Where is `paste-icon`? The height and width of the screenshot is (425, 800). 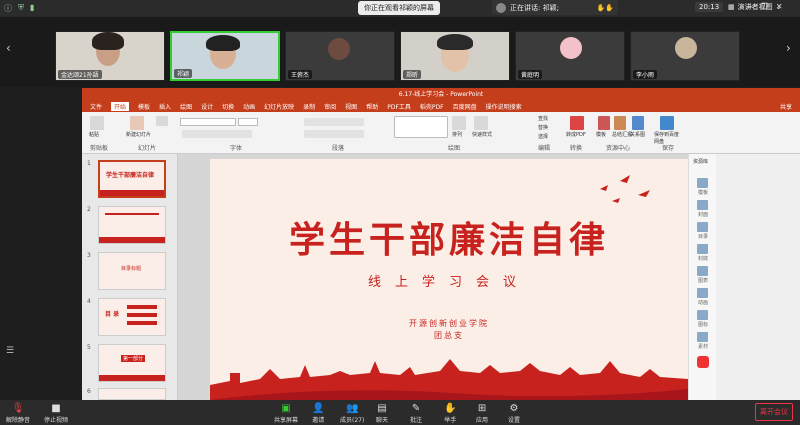 paste-icon is located at coordinates (97, 123).